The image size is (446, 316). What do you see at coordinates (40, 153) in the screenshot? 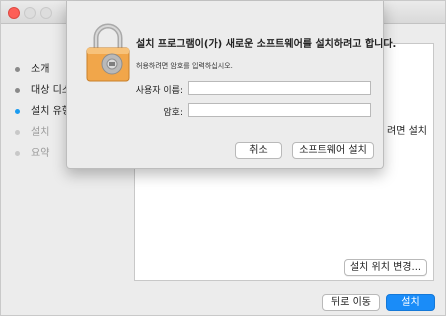
I see `step-label: 요약` at bounding box center [40, 153].